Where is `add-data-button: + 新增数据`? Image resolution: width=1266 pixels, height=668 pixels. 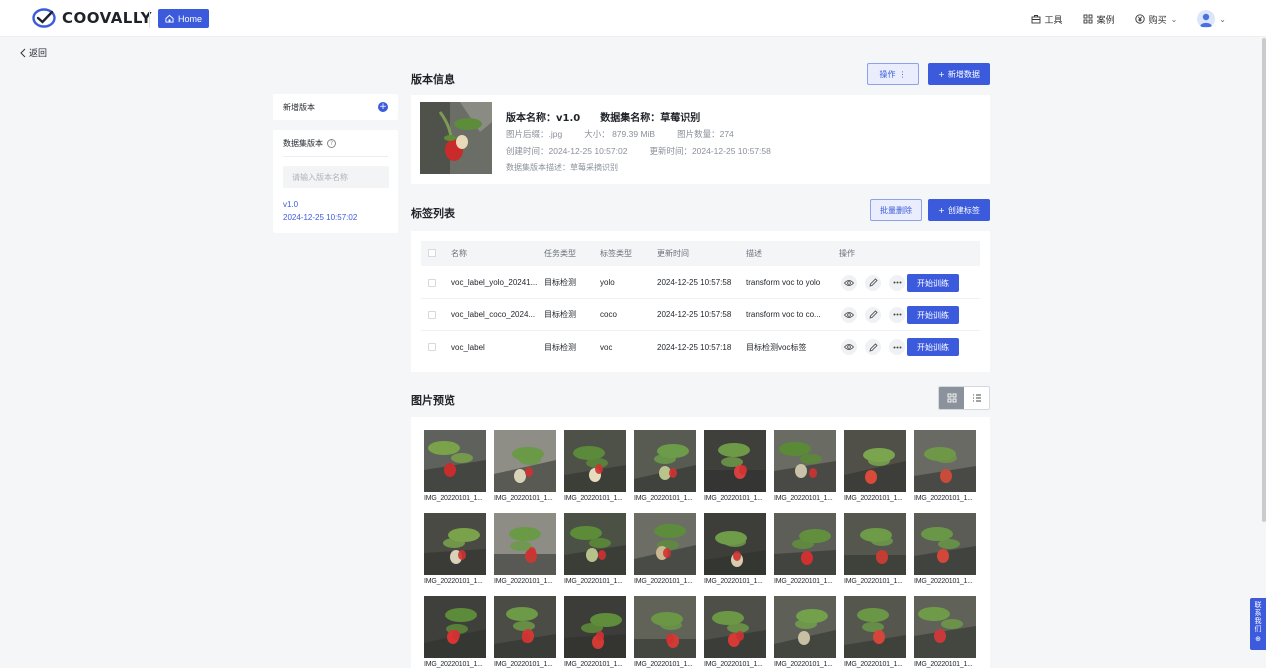 add-data-button: + 新增数据 is located at coordinates (959, 74).